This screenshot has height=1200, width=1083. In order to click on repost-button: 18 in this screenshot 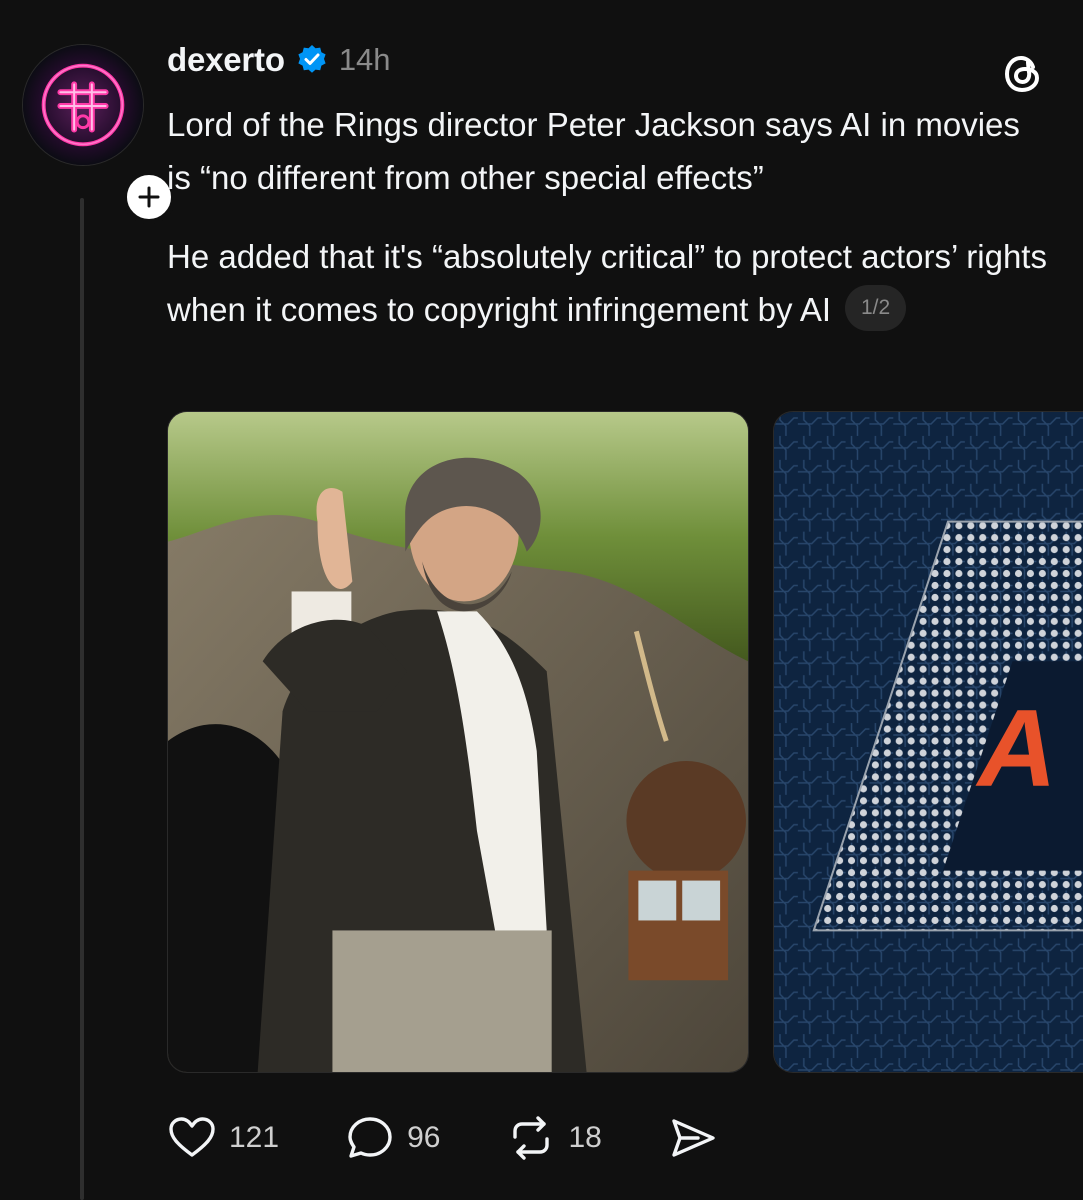, I will do `click(554, 1138)`.